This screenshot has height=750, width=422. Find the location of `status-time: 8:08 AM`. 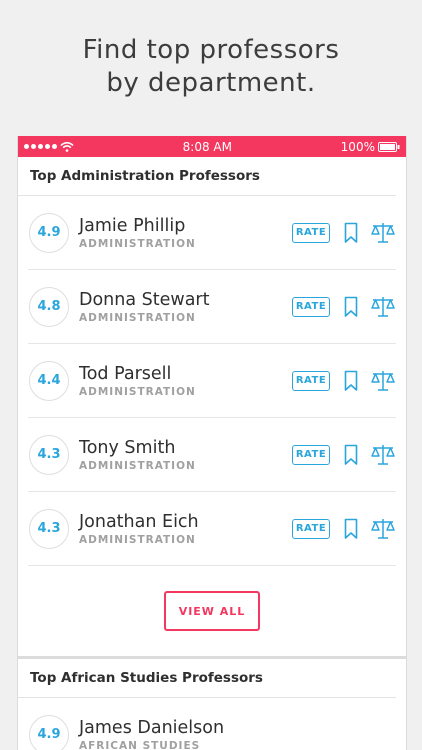

status-time: 8:08 AM is located at coordinates (207, 146).